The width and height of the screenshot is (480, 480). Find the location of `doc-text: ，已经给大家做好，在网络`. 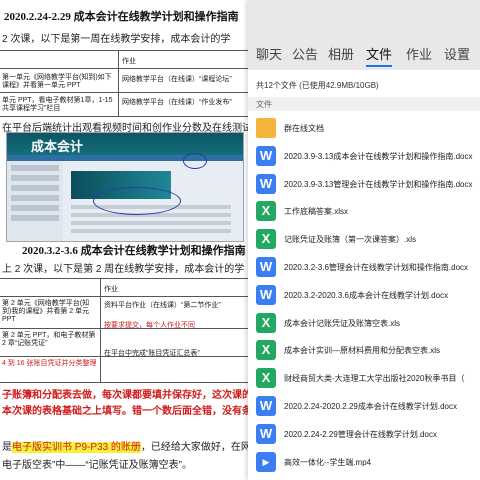

doc-text: ，已经给大家做好，在网络 is located at coordinates (195, 447).